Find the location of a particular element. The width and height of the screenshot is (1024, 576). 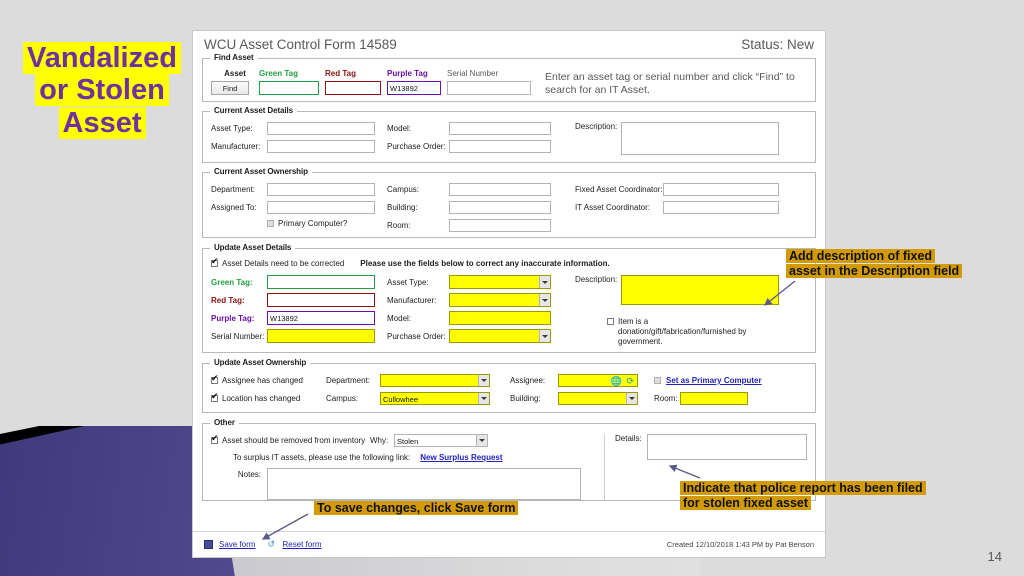

current-building-input is located at coordinates (500, 207).